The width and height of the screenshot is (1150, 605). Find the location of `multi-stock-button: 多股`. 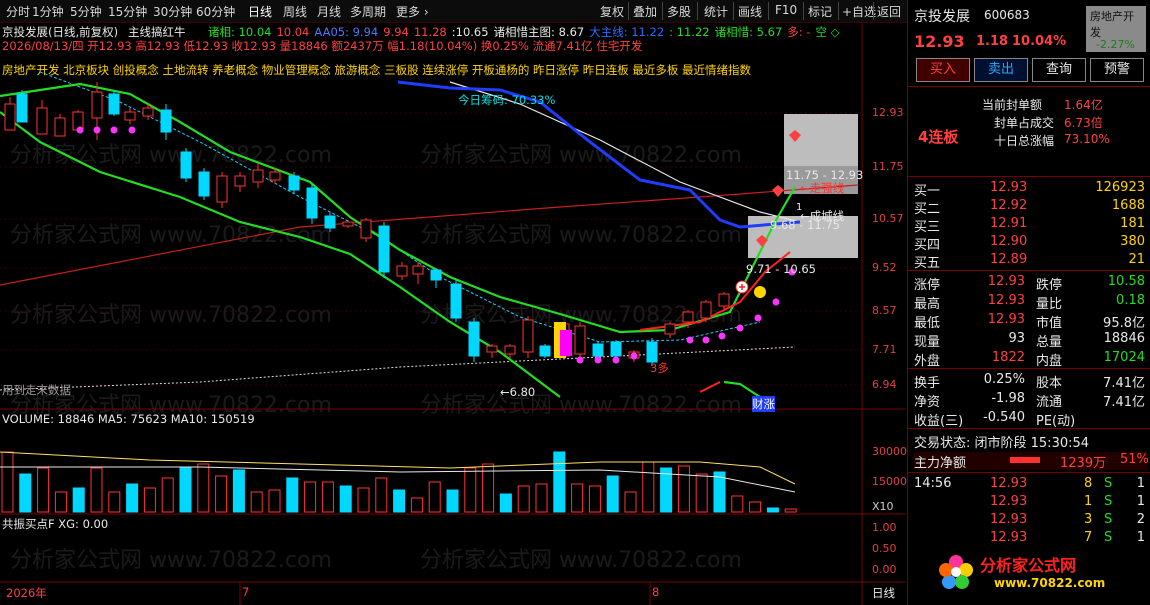

multi-stock-button: 多股 is located at coordinates (679, 11).